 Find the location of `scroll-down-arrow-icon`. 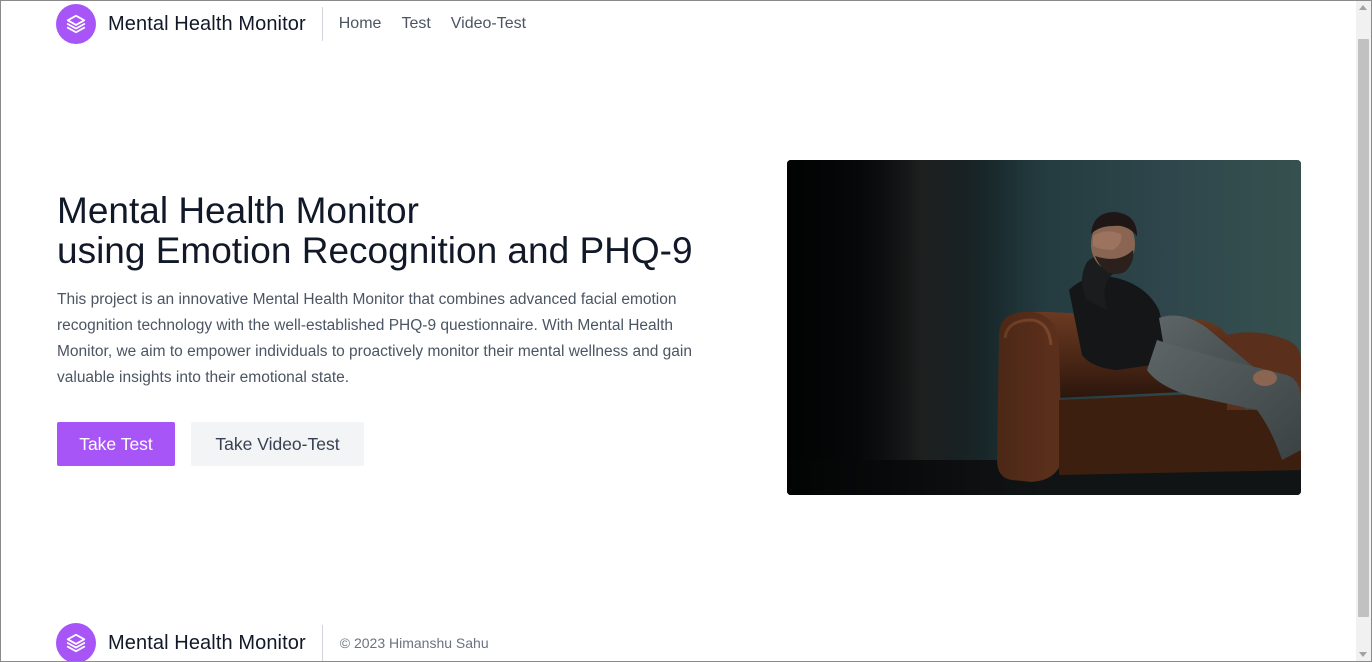

scroll-down-arrow-icon is located at coordinates (1363, 654).